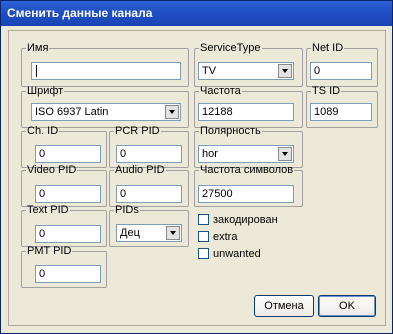  What do you see at coordinates (246, 112) in the screenshot?
I see `frequency-input: 12188` at bounding box center [246, 112].